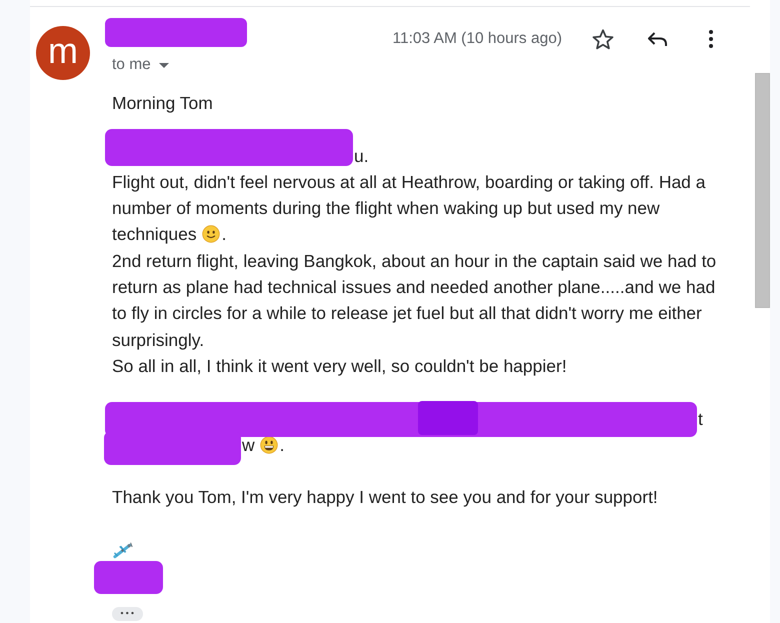 This screenshot has width=780, height=623. Describe the element at coordinates (657, 39) in the screenshot. I see `reply-icon` at that location.